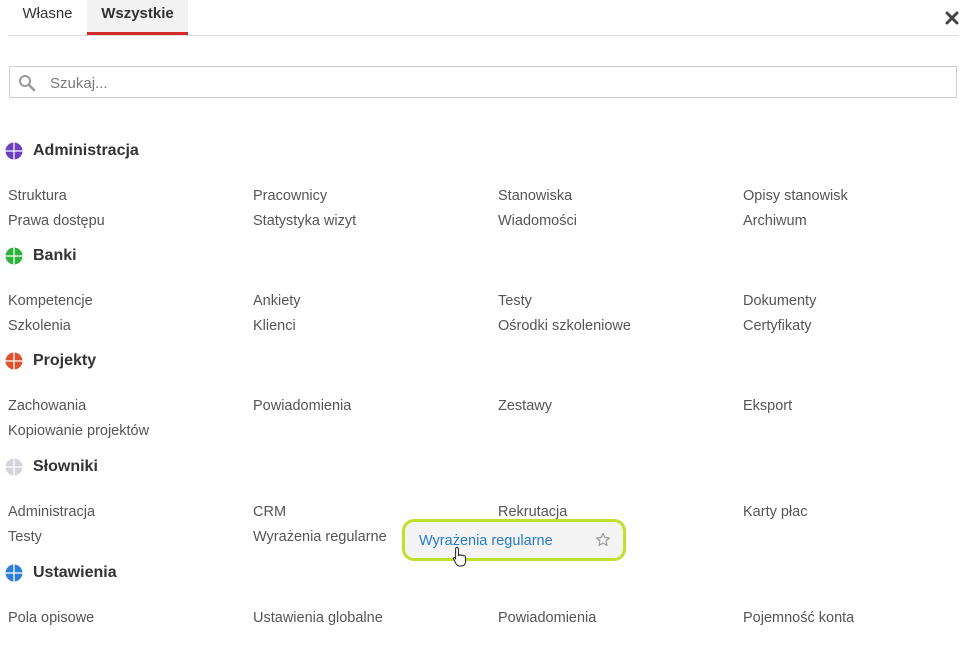  What do you see at coordinates (775, 221) in the screenshot?
I see `module-link: Archiwum` at bounding box center [775, 221].